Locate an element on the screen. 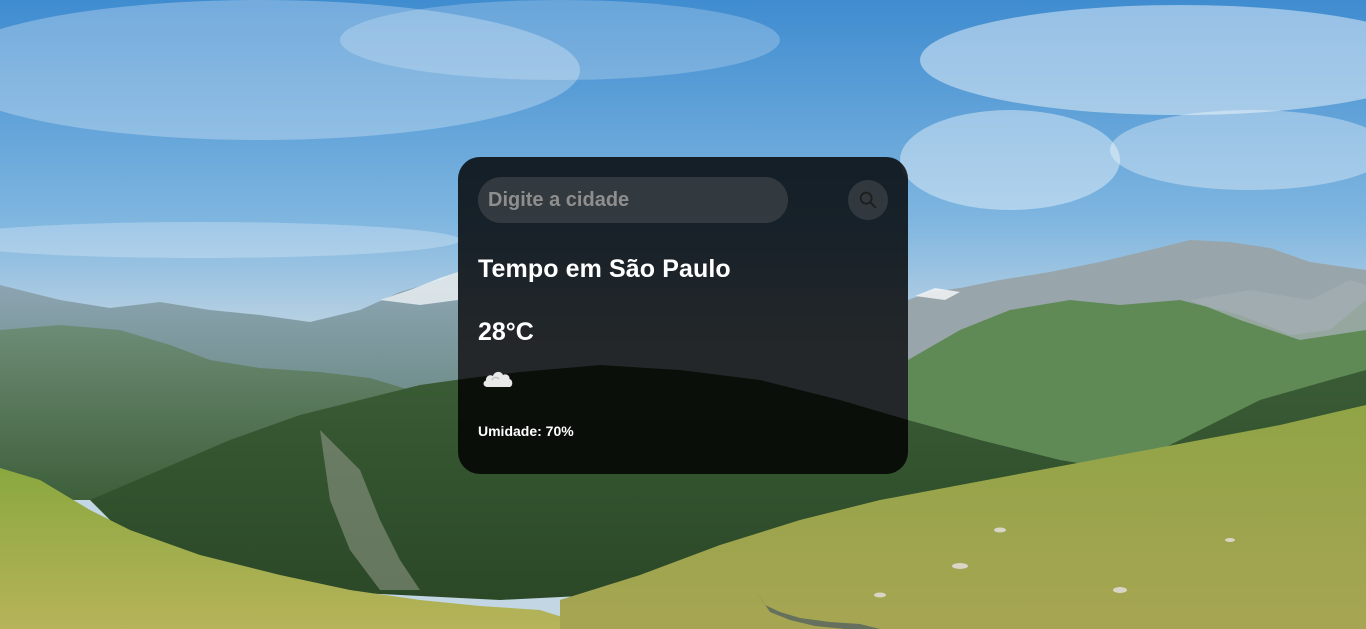 This screenshot has width=1366, height=629. search-bar is located at coordinates (683, 200).